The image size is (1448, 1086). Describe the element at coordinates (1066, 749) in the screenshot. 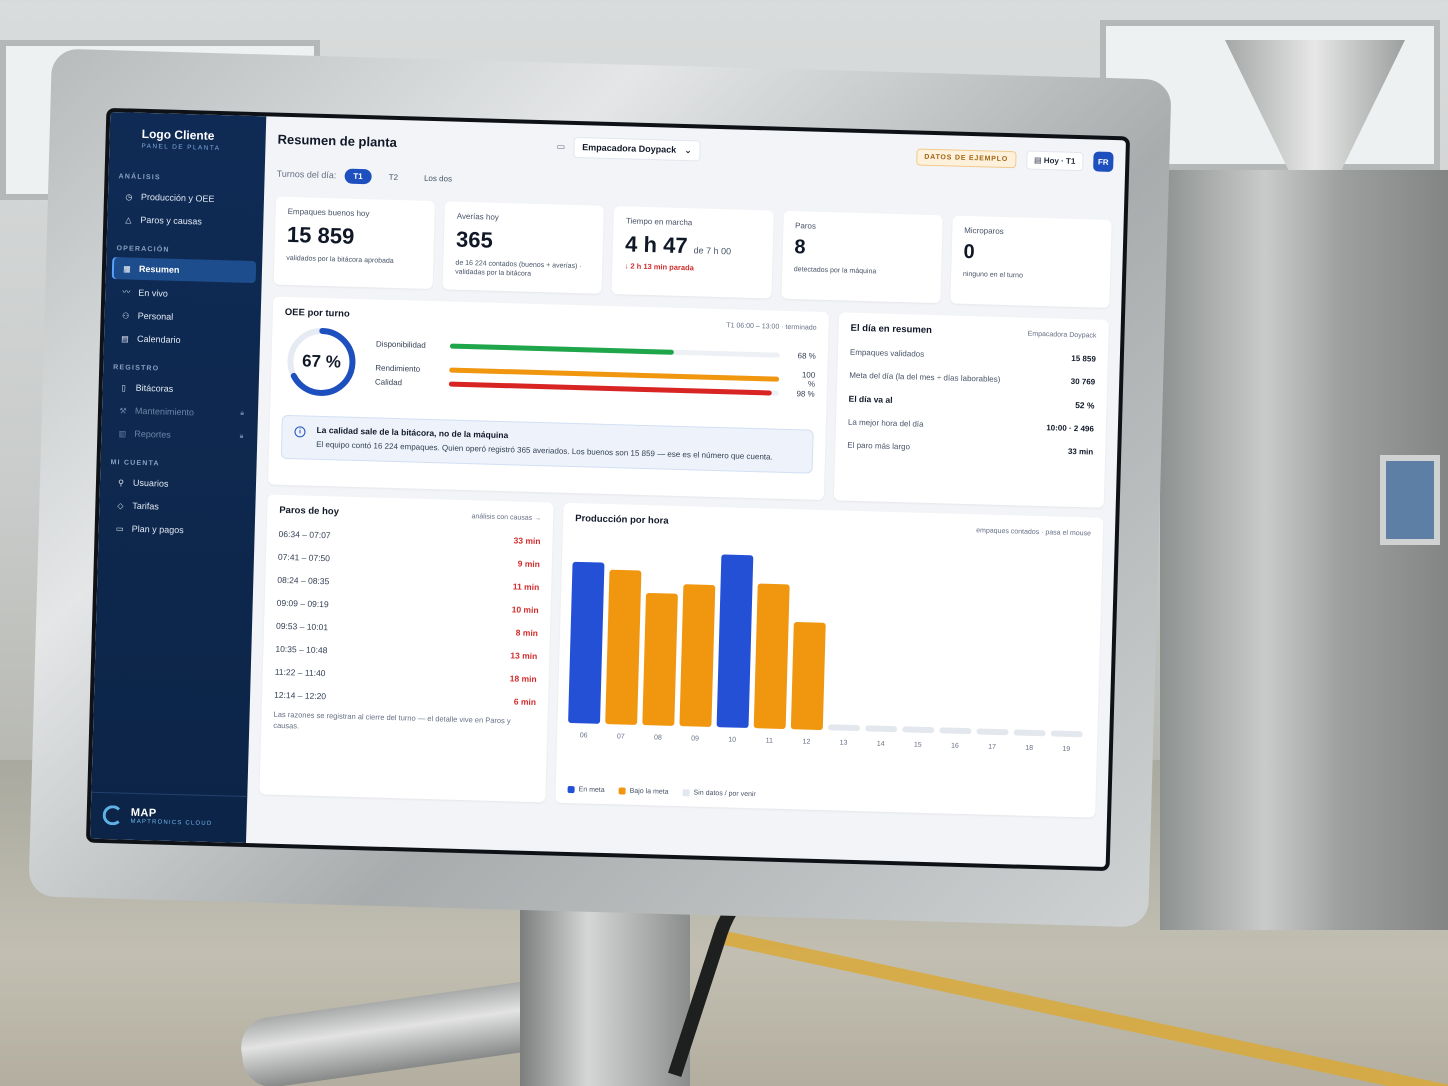

I see `x-tick-label: 19` at that location.